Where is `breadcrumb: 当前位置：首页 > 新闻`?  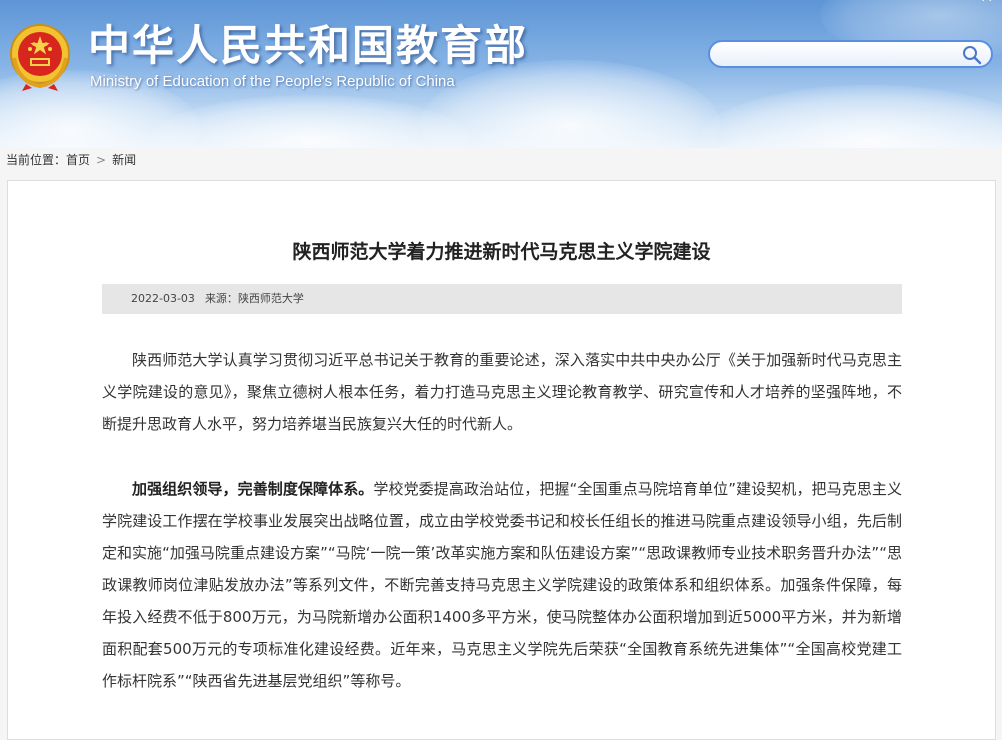 breadcrumb: 当前位置：首页 > 新闻 is located at coordinates (71, 160).